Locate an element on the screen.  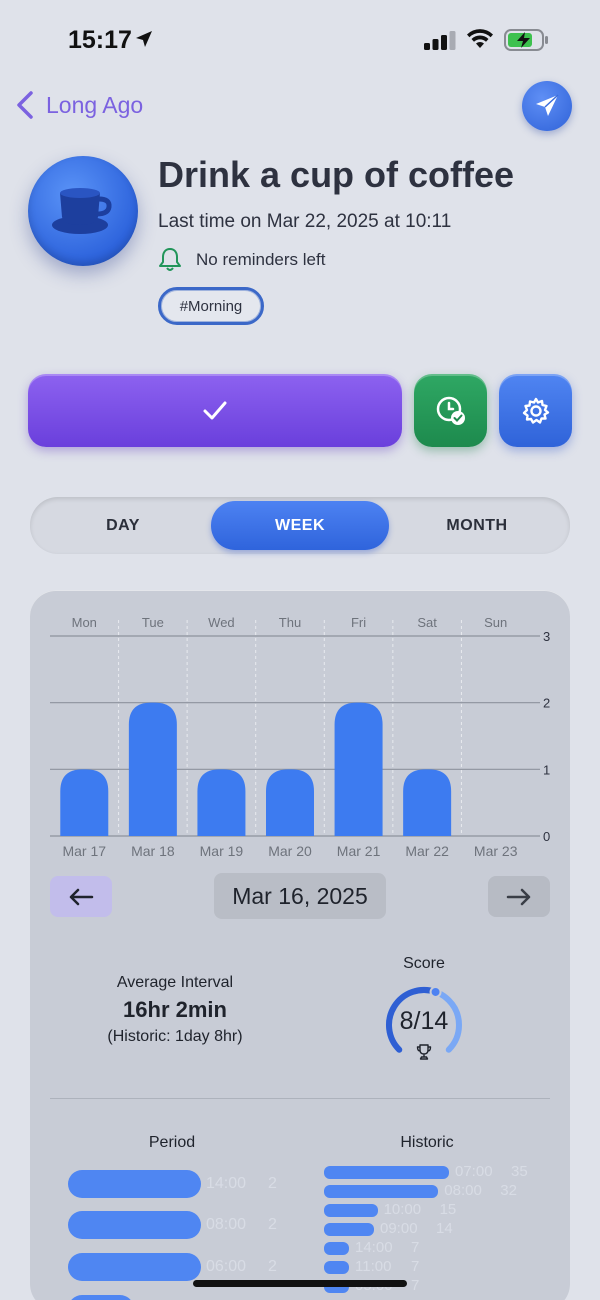
historic-count: 15 is located at coordinates (448, 1209).